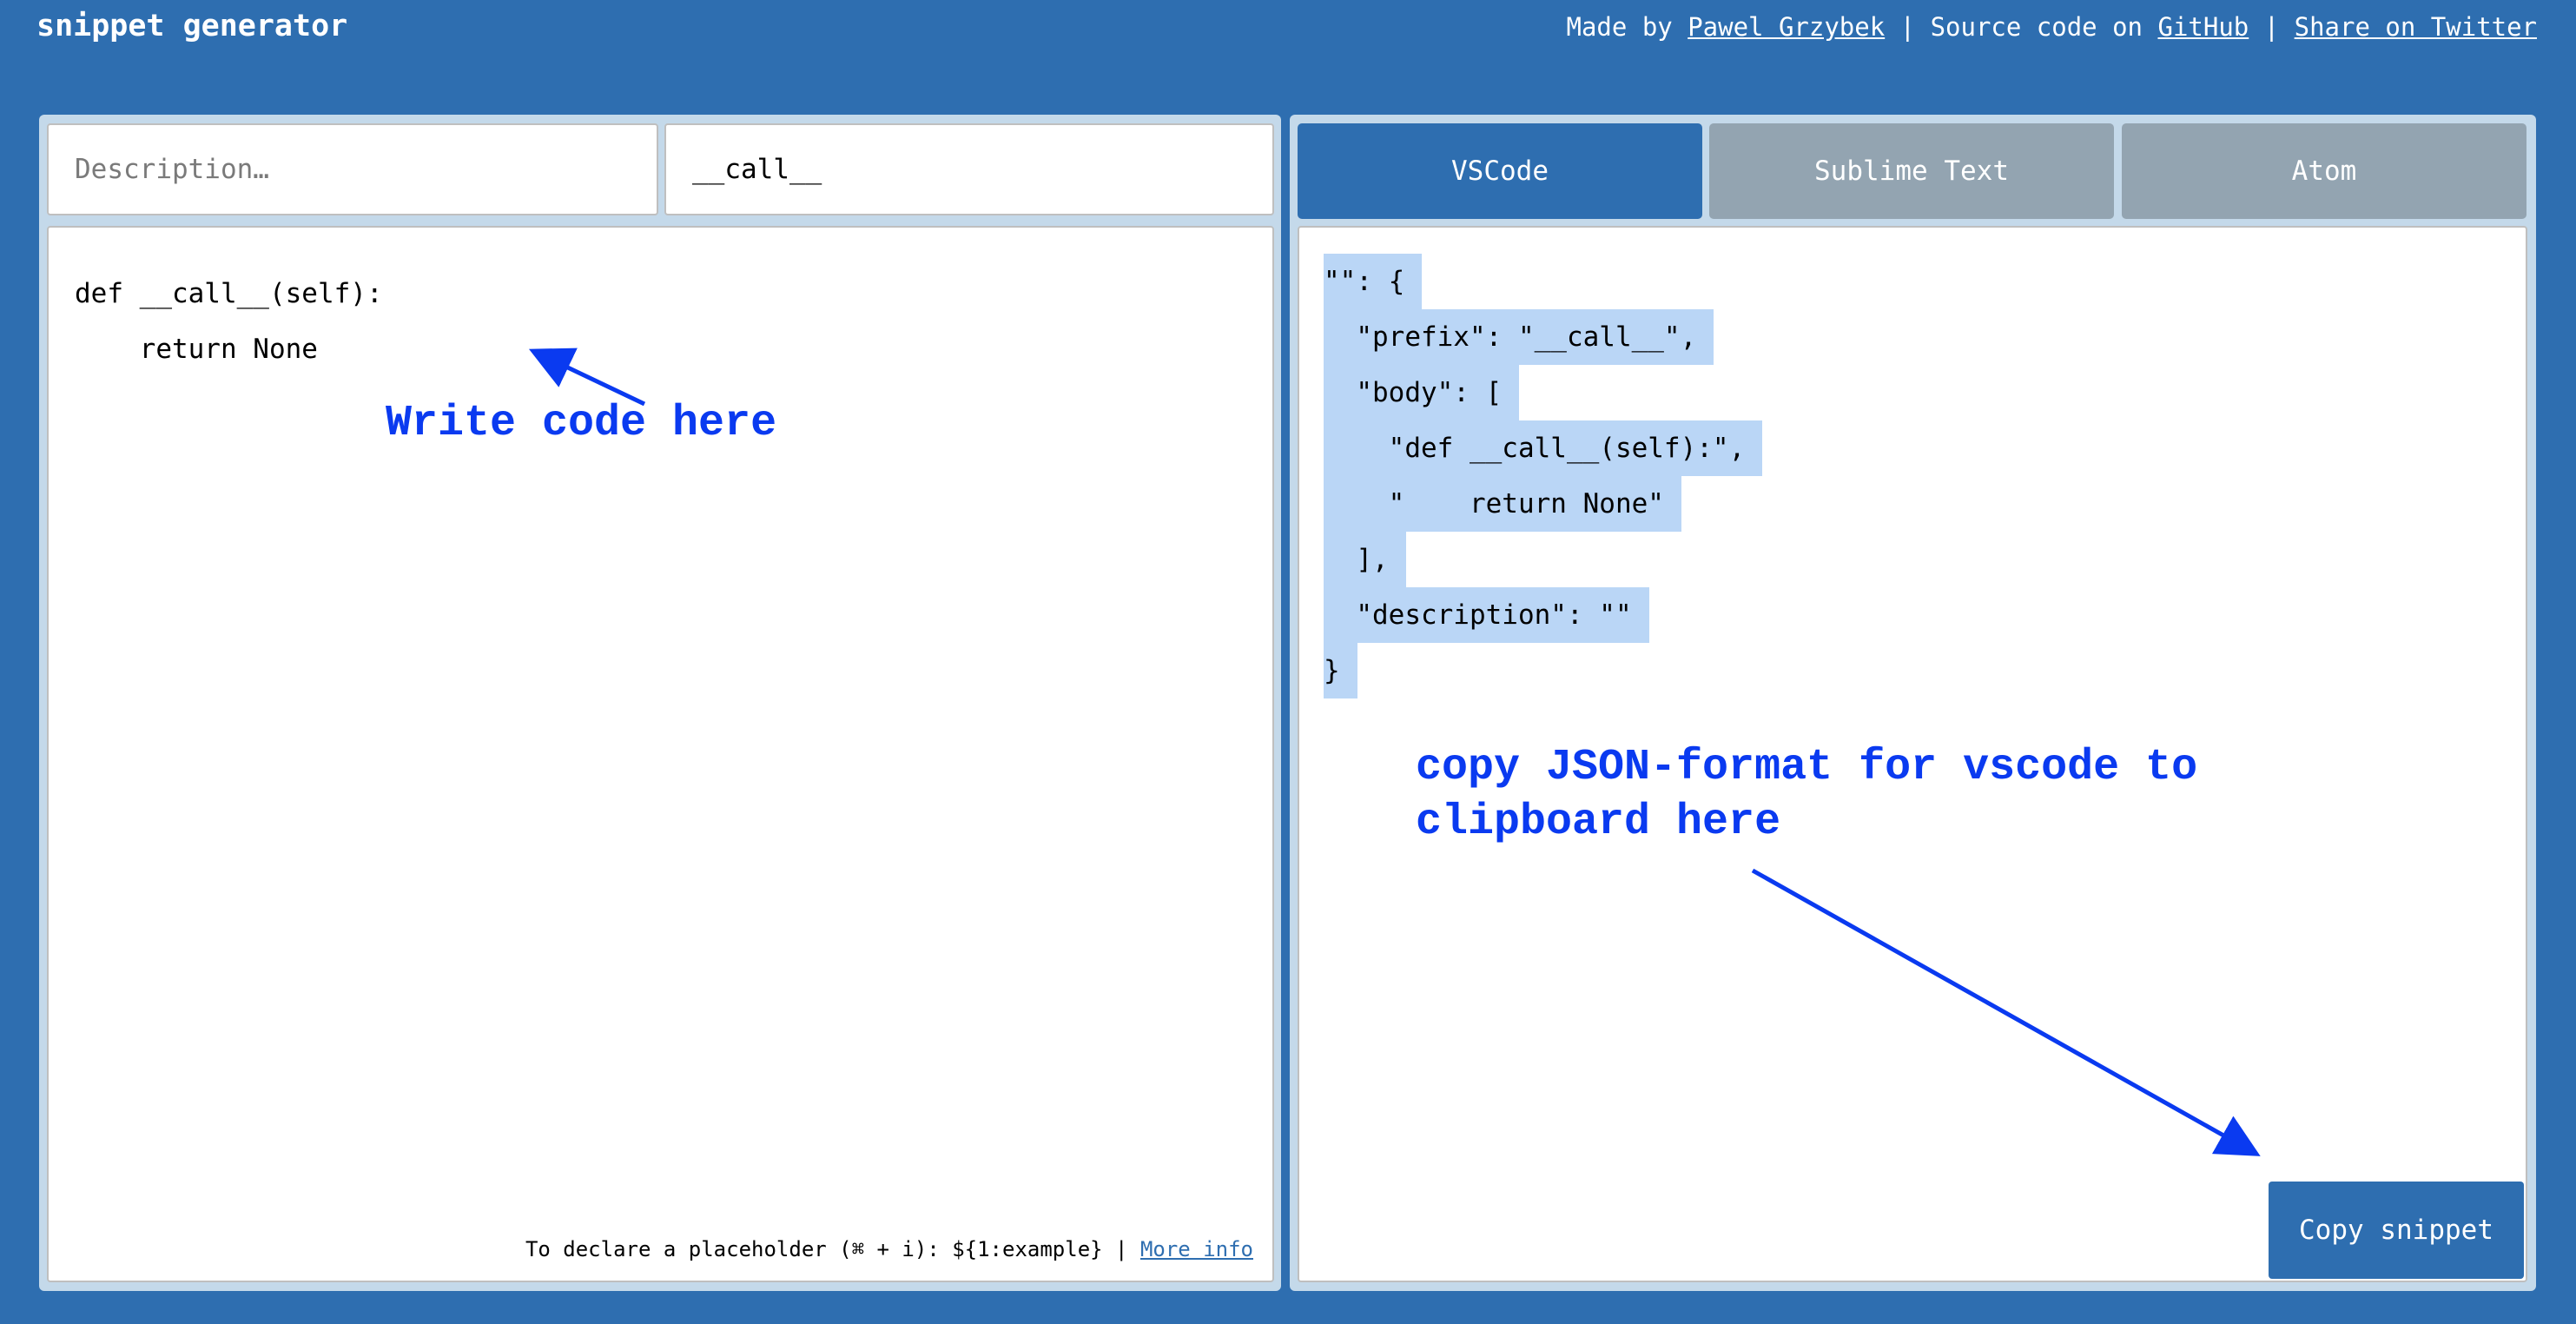 The width and height of the screenshot is (2576, 1324). I want to click on description-input, so click(352, 169).